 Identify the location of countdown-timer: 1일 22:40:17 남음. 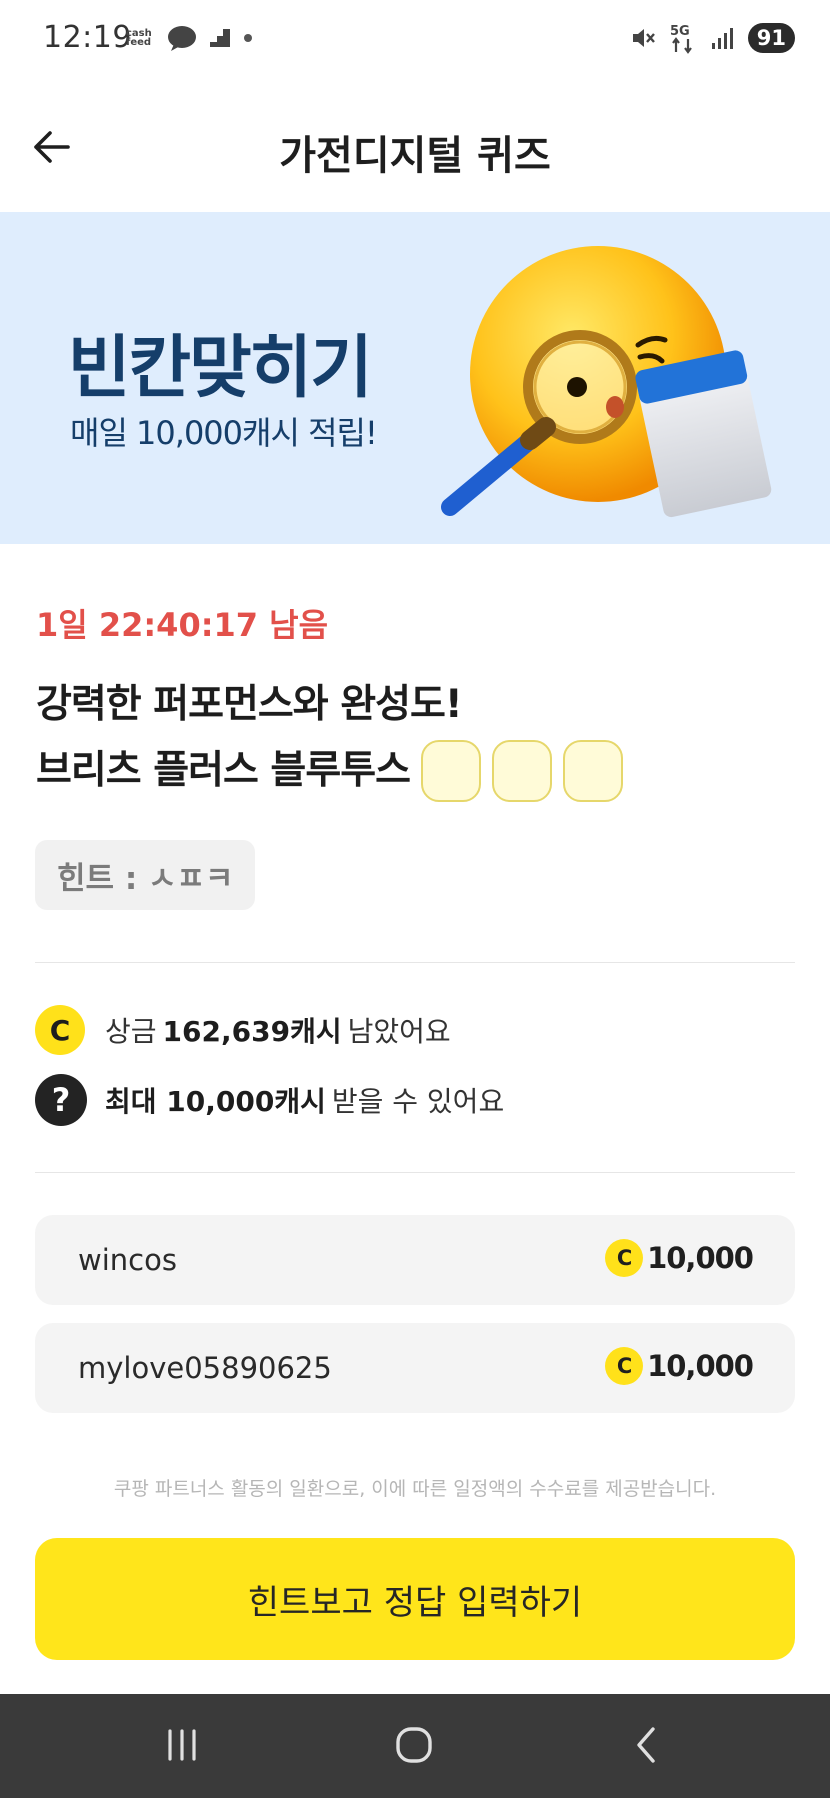
(182, 625).